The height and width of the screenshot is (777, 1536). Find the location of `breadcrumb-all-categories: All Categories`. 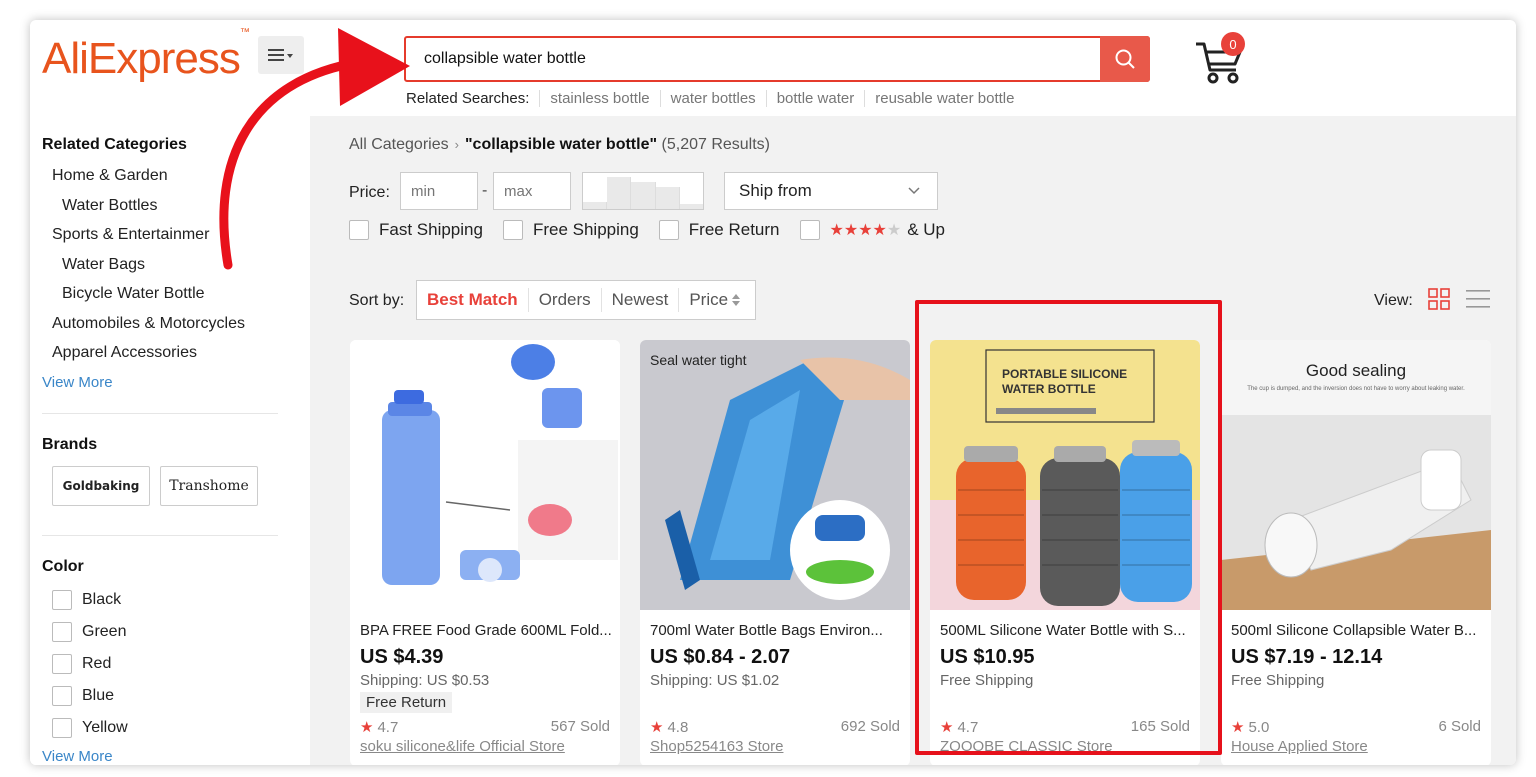

breadcrumb-all-categories: All Categories is located at coordinates (399, 144).